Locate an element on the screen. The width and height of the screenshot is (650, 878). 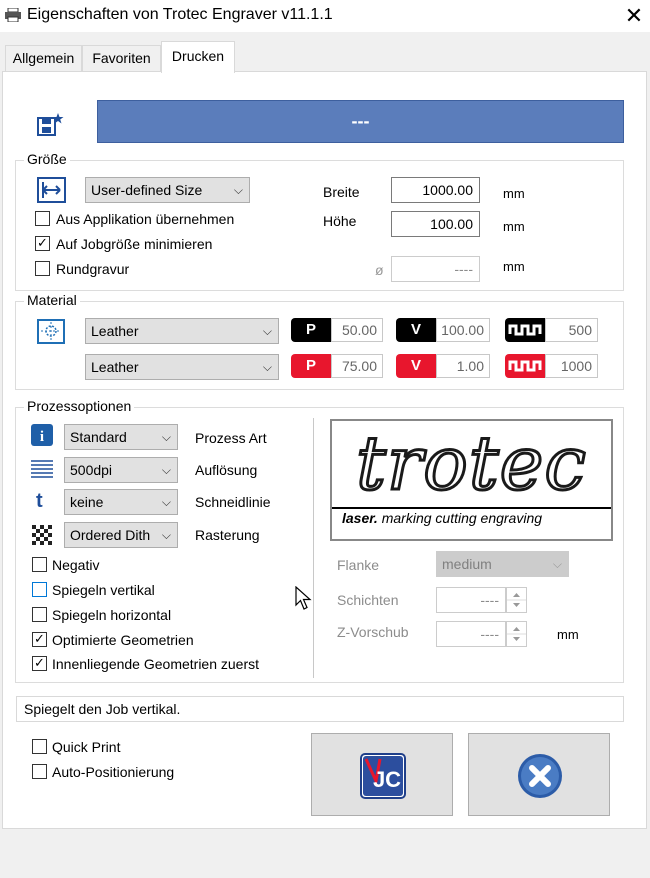
process-type-icon: i is located at coordinates (42, 435).